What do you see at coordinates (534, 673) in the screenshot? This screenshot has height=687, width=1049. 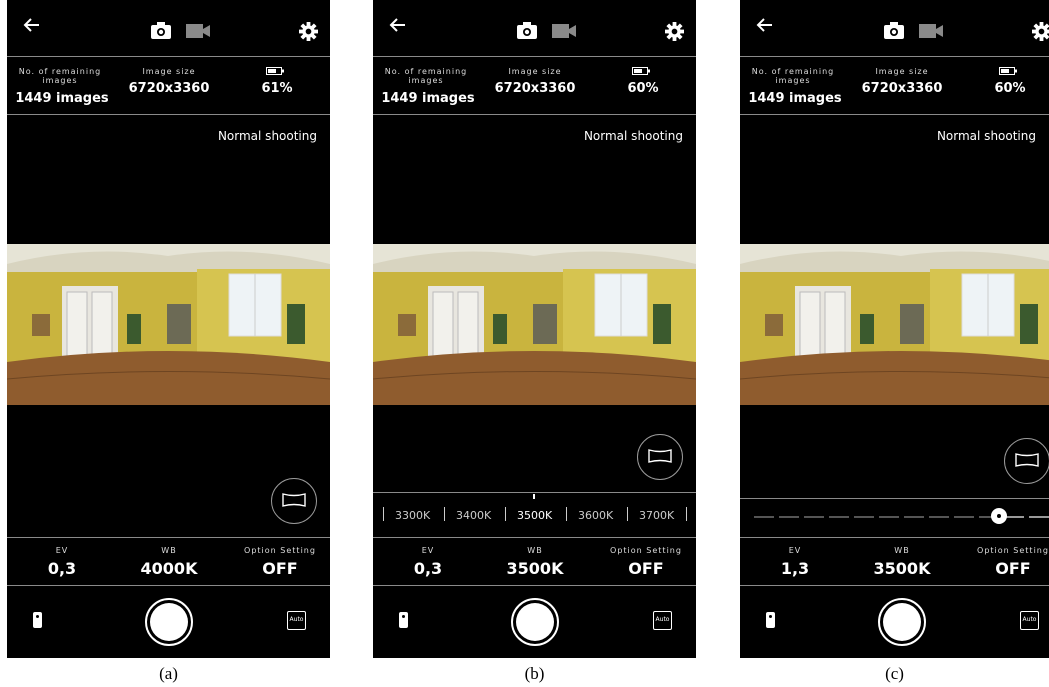 I see `figure-caption-b: (b)` at bounding box center [534, 673].